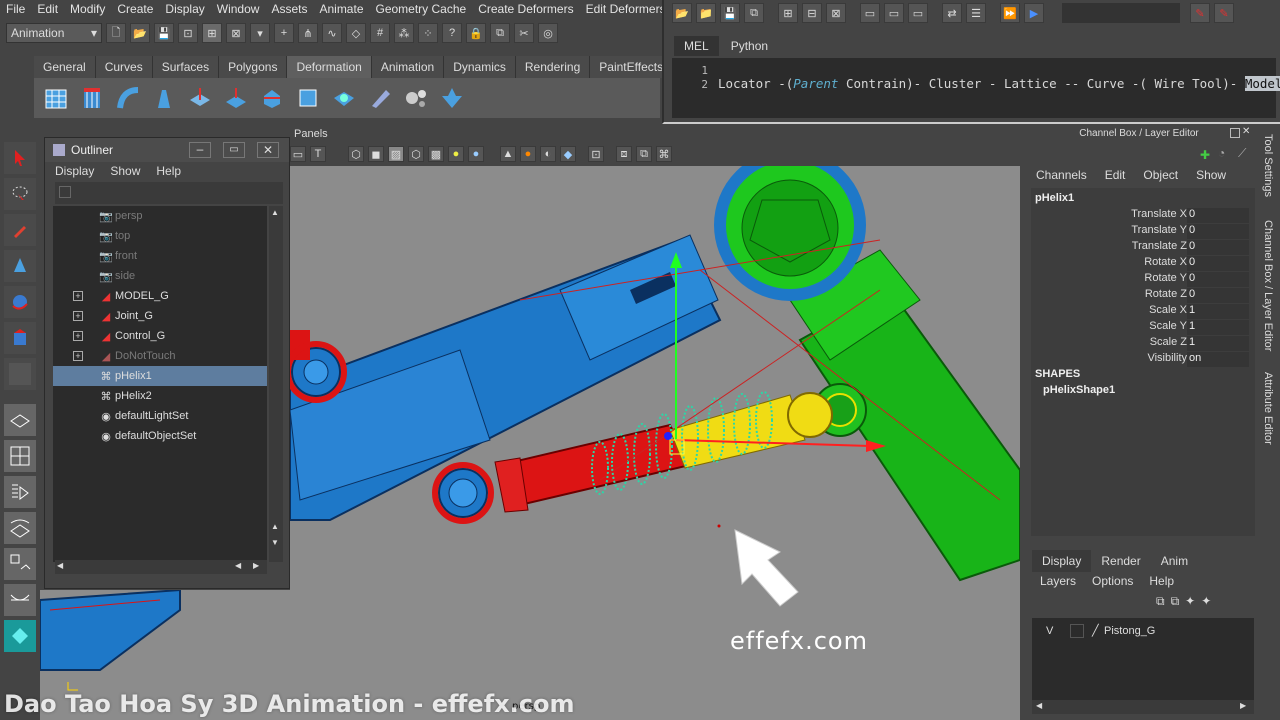 This screenshot has height=720, width=1280. I want to click on bend-icon, so click(128, 98).